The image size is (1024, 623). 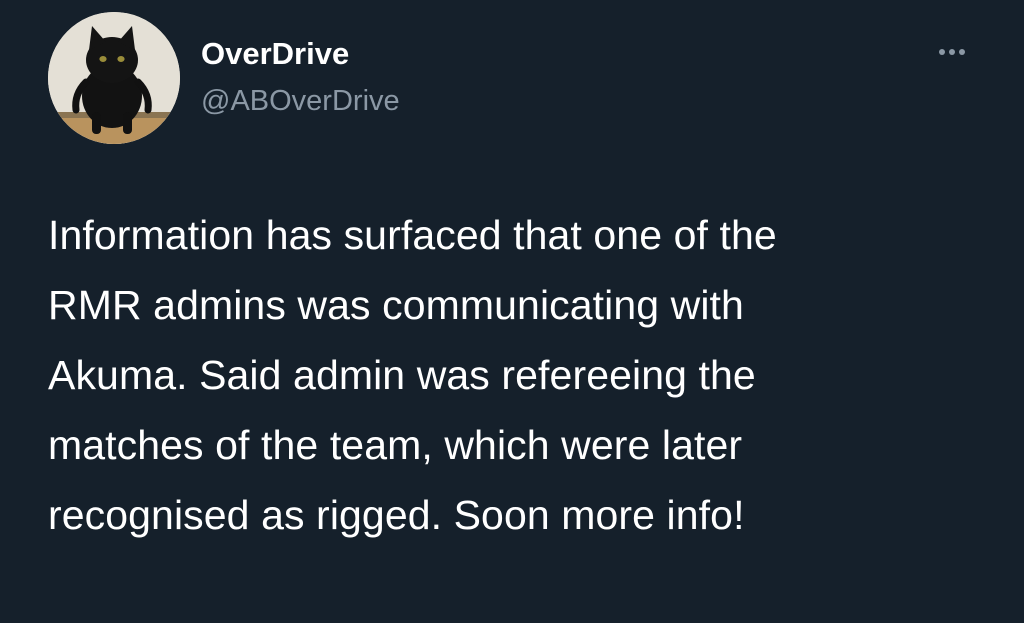 What do you see at coordinates (396, 515) in the screenshot?
I see `tweet-text-line: recognised as rigged. Soon more info!` at bounding box center [396, 515].